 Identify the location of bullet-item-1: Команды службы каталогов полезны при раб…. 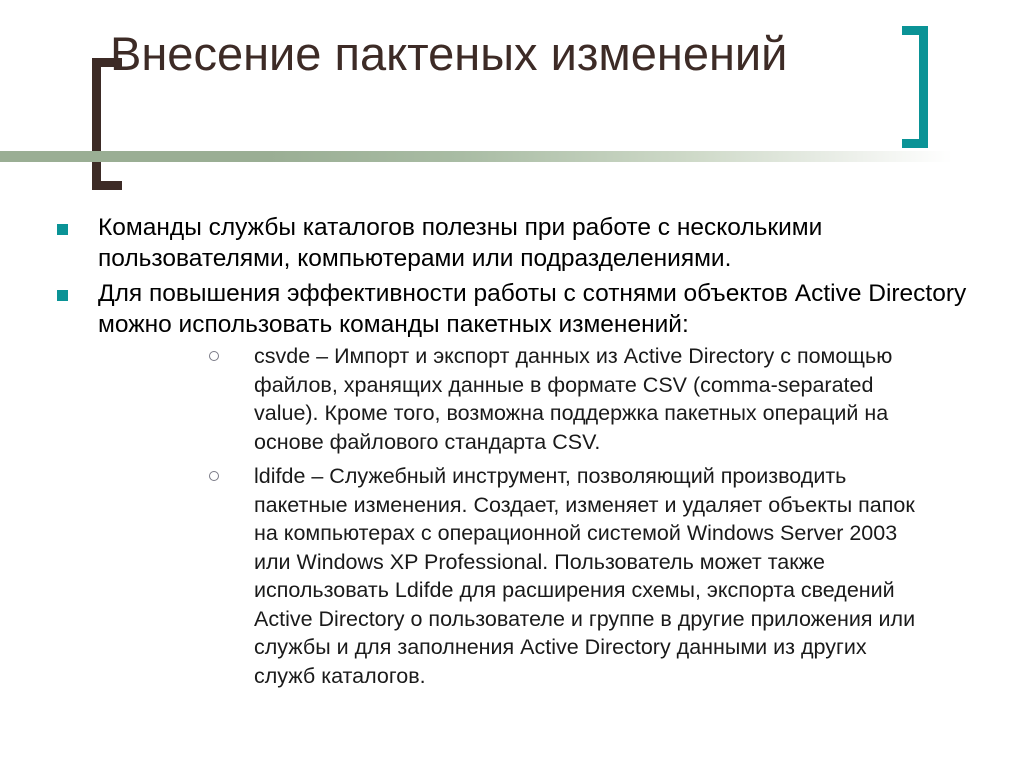
(512, 243).